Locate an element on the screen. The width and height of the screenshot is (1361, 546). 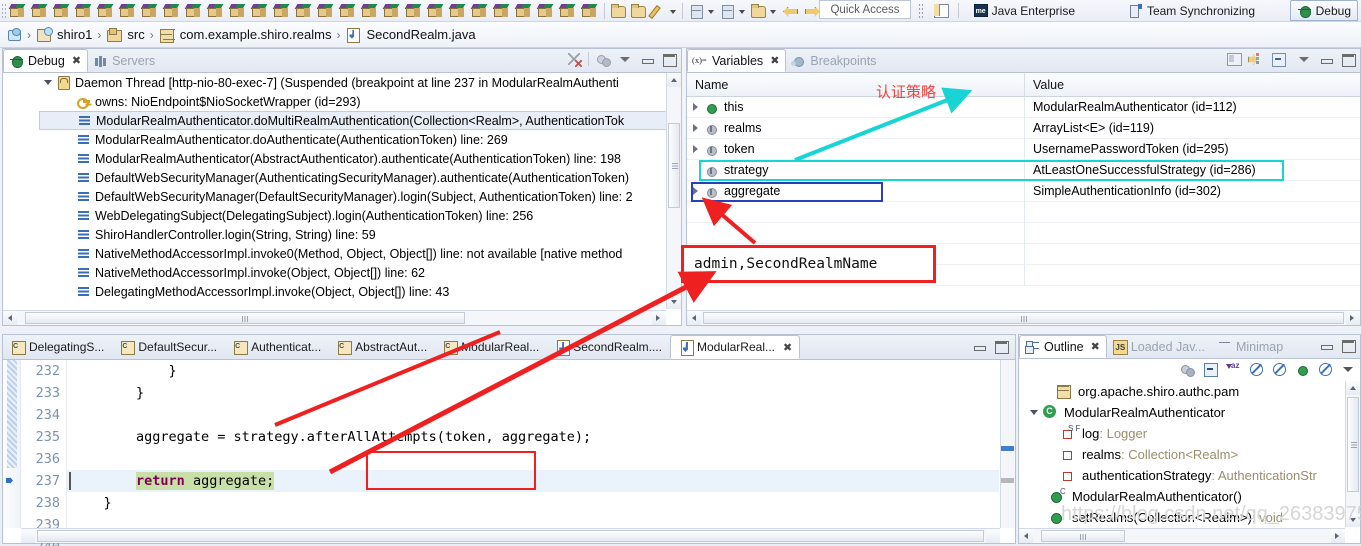
collapse-all-icon is located at coordinates (1210, 369).